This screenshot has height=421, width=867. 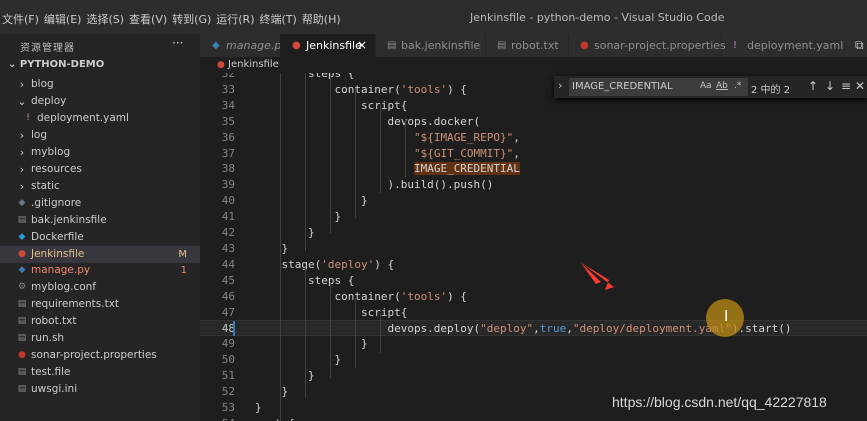 What do you see at coordinates (533, 281) in the screenshot?
I see `code-line: 45 steps {` at bounding box center [533, 281].